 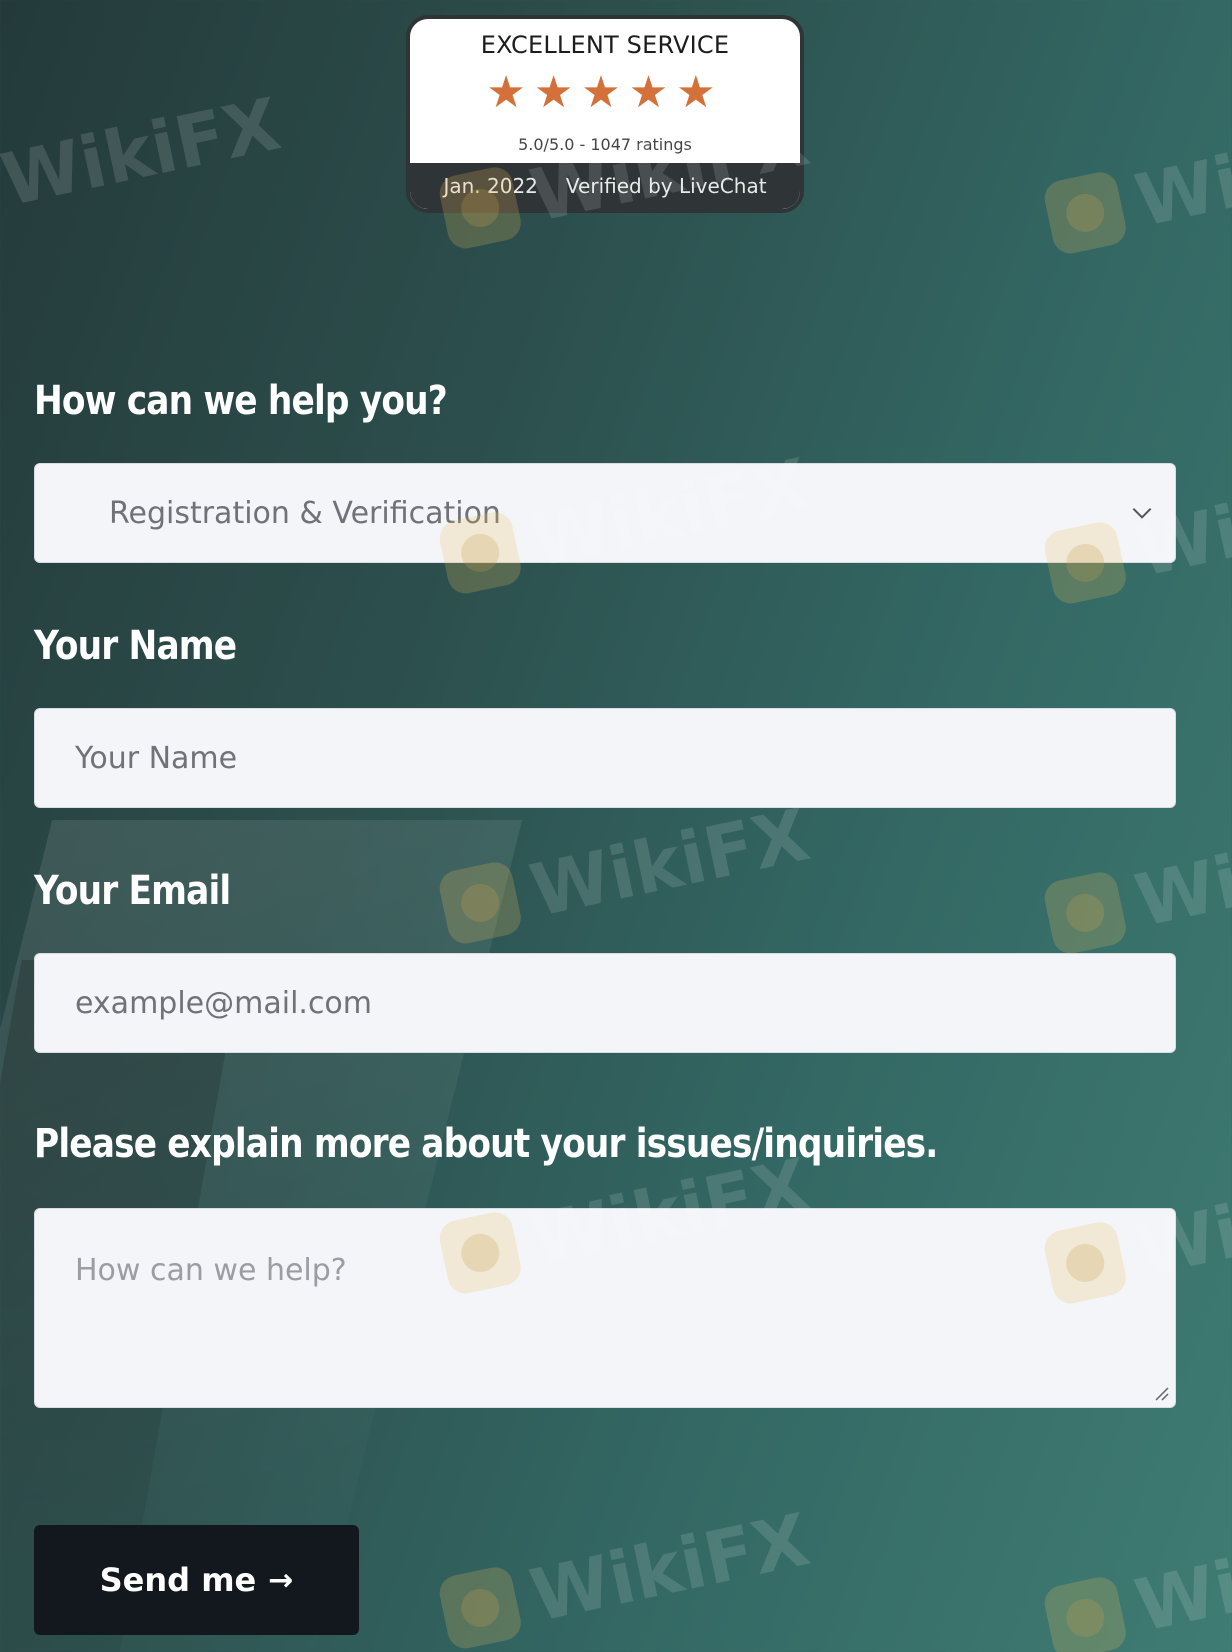 What do you see at coordinates (605, 144) in the screenshot?
I see `badge-rating-text: 5.0/5.0 - 1047 ratings` at bounding box center [605, 144].